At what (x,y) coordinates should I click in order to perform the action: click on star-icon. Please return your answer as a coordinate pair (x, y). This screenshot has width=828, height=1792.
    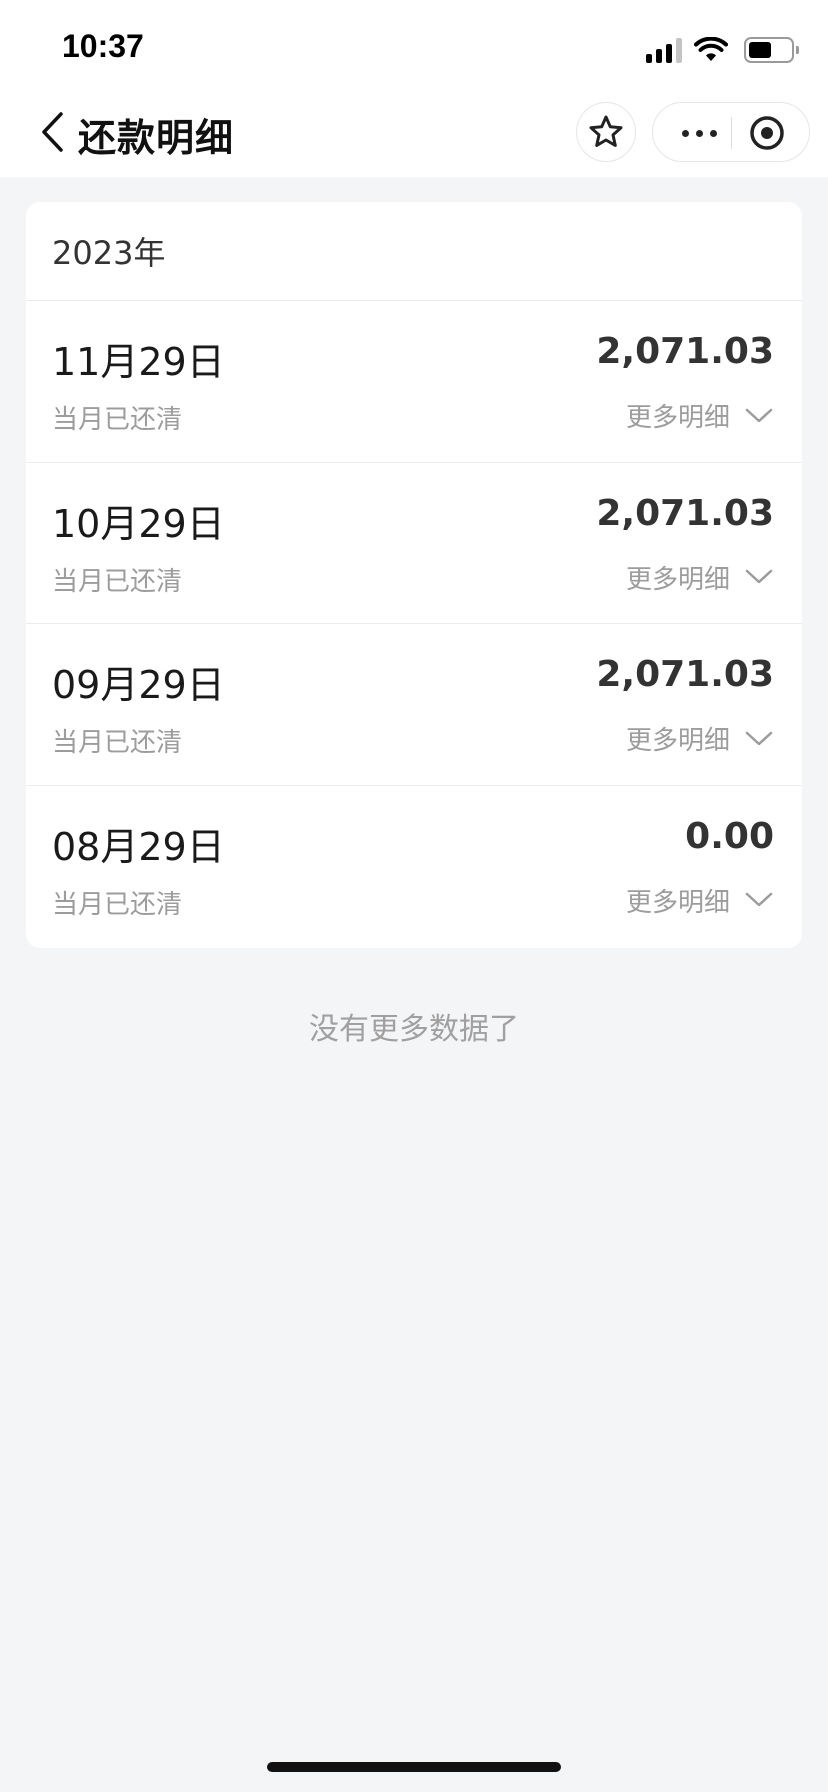
    Looking at the image, I should click on (606, 131).